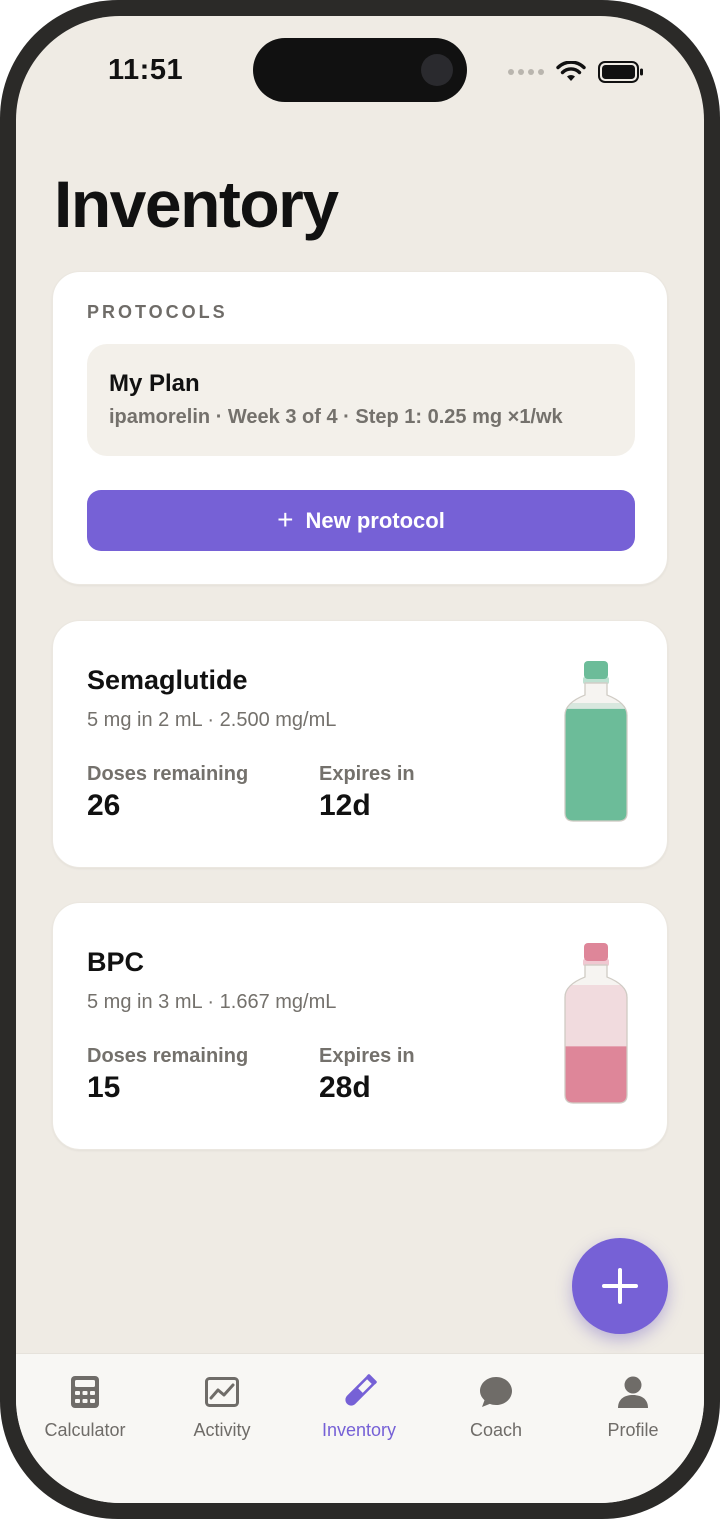  What do you see at coordinates (285, 519) in the screenshot?
I see `plus-icon: +` at bounding box center [285, 519].